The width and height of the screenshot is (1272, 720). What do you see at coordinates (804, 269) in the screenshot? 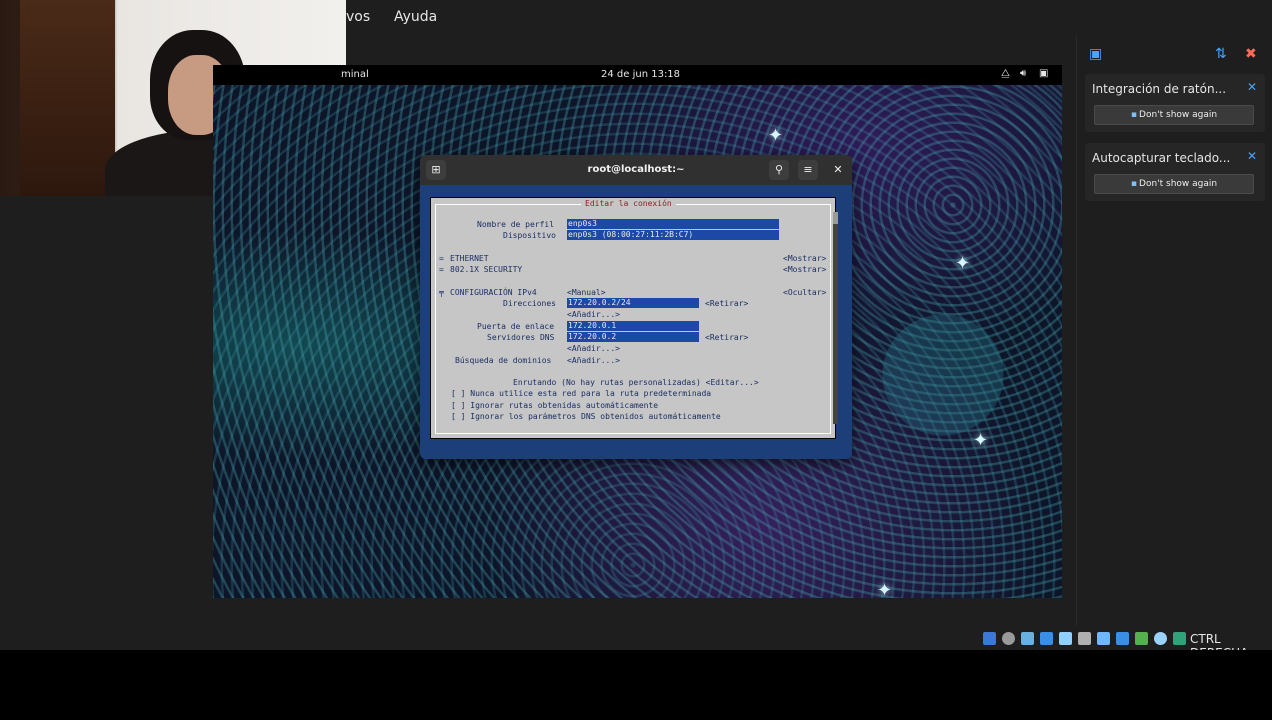
I see `security-show-button: <Mostrar>` at bounding box center [804, 269].